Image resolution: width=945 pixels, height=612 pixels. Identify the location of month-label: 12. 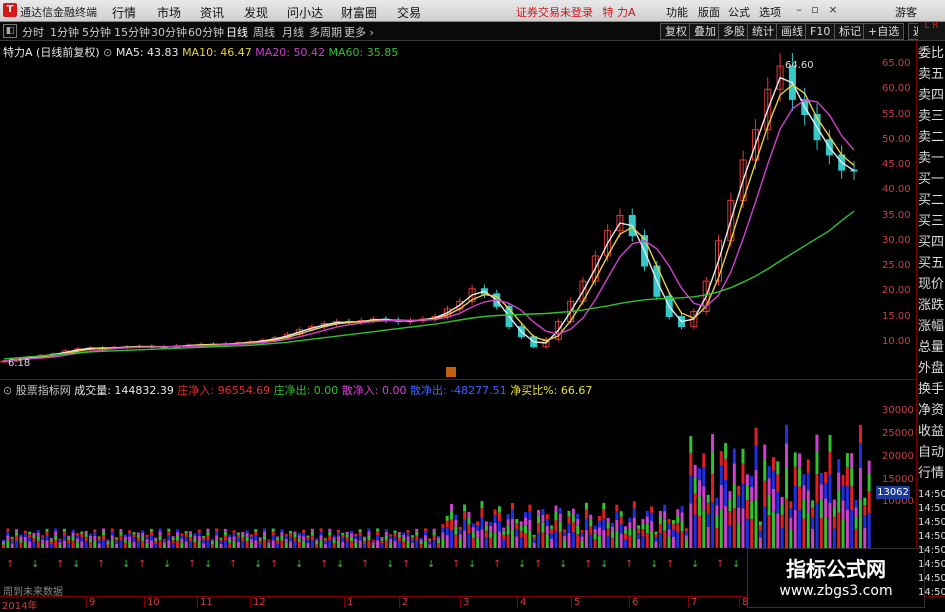
(258, 602).